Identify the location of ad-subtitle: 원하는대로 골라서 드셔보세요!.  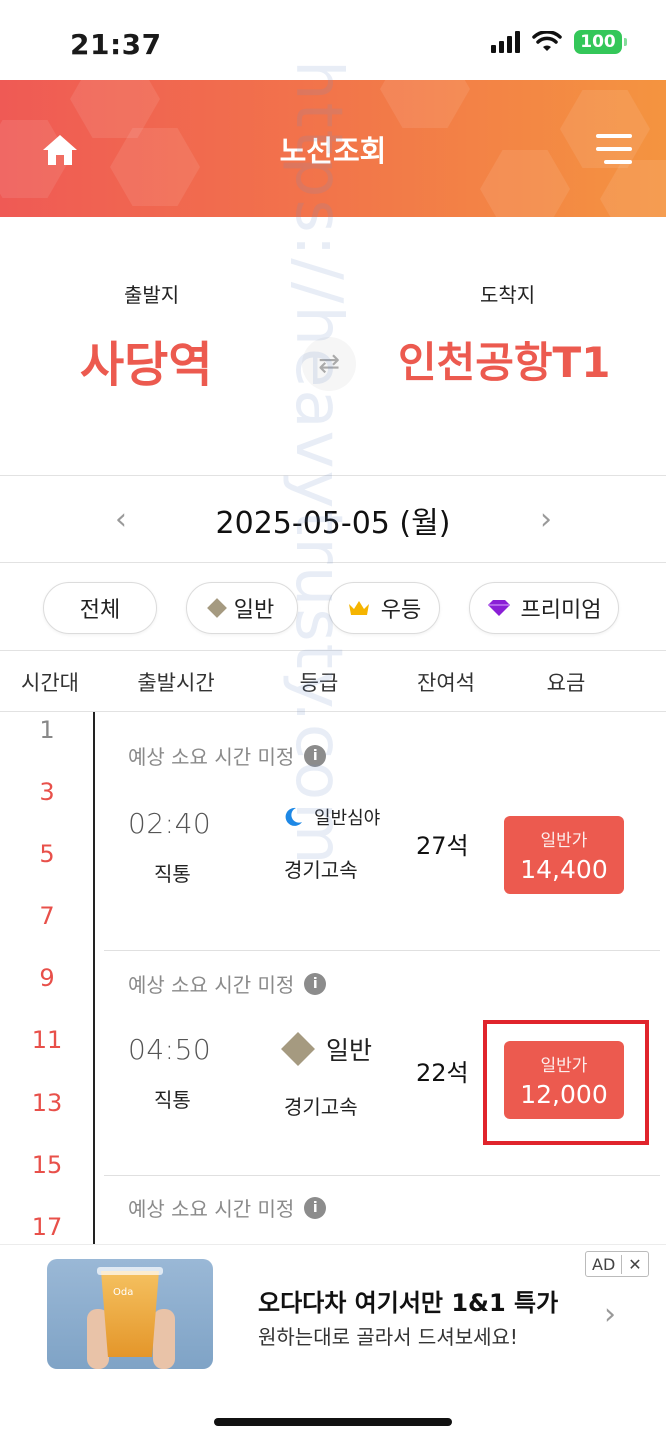
(388, 1337).